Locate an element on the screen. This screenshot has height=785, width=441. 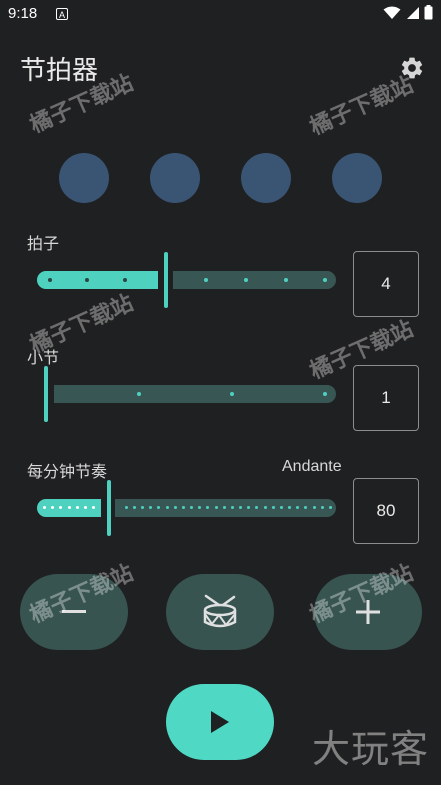
beats-label: 拍子 is located at coordinates (43, 243).